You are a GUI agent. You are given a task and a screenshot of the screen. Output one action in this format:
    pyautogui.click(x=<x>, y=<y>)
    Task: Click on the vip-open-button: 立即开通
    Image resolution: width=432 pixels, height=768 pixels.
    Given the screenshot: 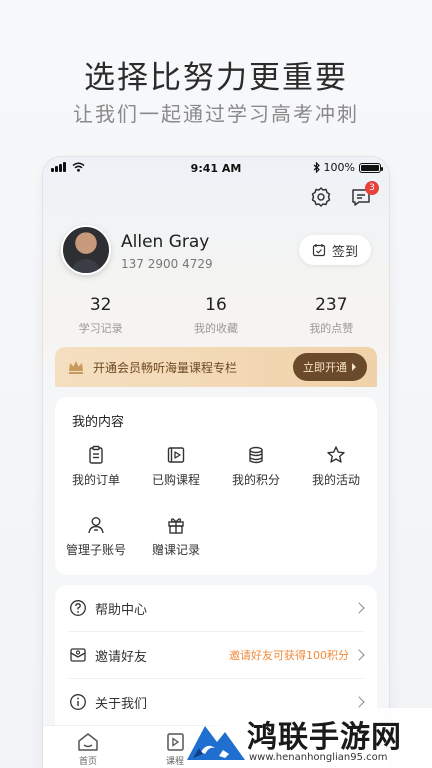 What is the action you would take?
    pyautogui.click(x=330, y=367)
    